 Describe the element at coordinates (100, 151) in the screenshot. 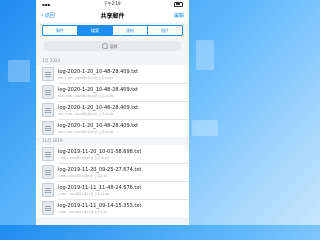

I see `file-name: log-2019-11-20_10-01-58.698.txt` at that location.